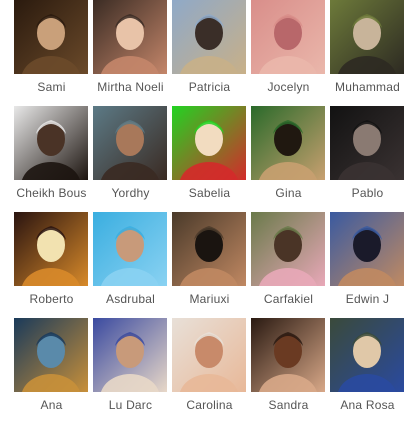 The width and height of the screenshot is (412, 424). I want to click on friend-item: Patricia, so click(209, 53).